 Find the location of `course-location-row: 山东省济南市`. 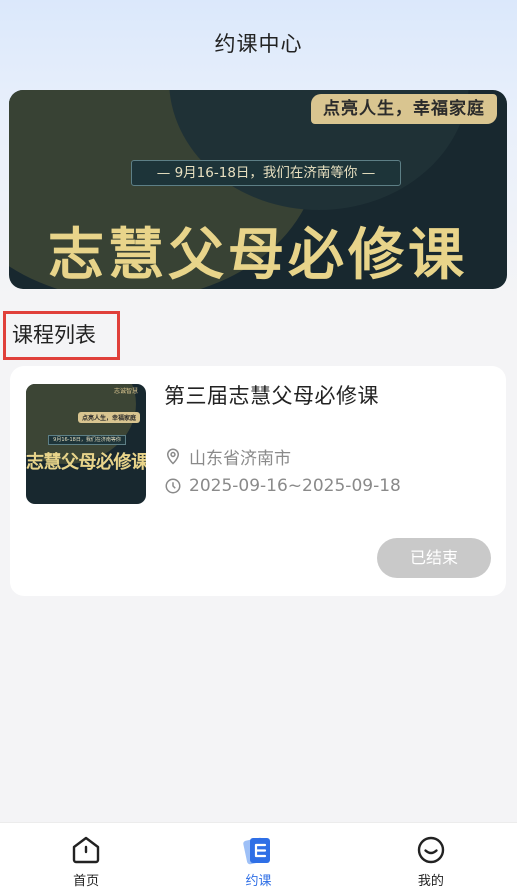

course-location-row: 山东省济南市 is located at coordinates (227, 456).